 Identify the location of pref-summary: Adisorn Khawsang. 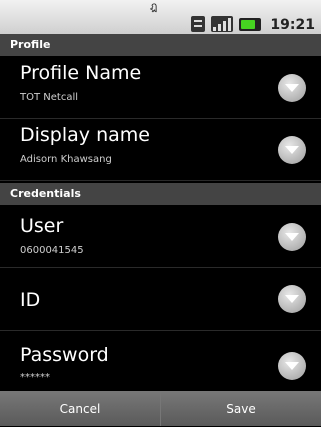
(66, 159).